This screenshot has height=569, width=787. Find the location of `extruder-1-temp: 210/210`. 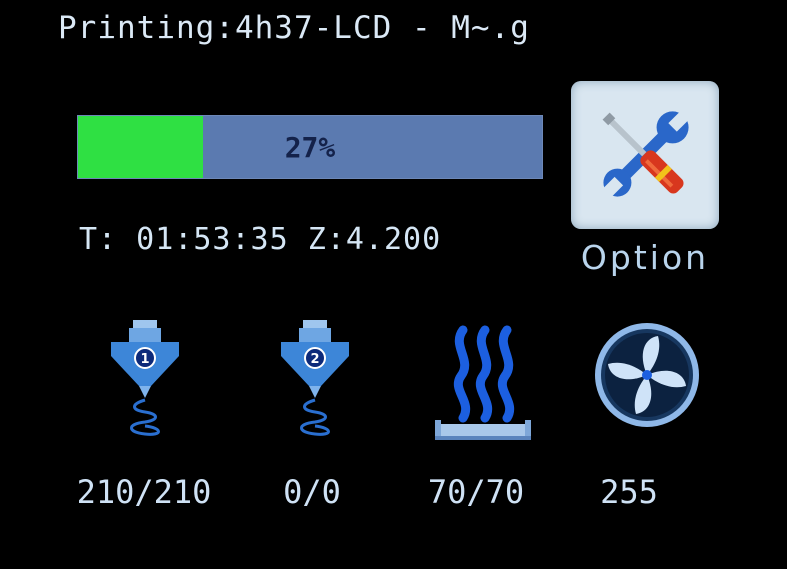

extruder-1-temp: 210/210 is located at coordinates (144, 492).